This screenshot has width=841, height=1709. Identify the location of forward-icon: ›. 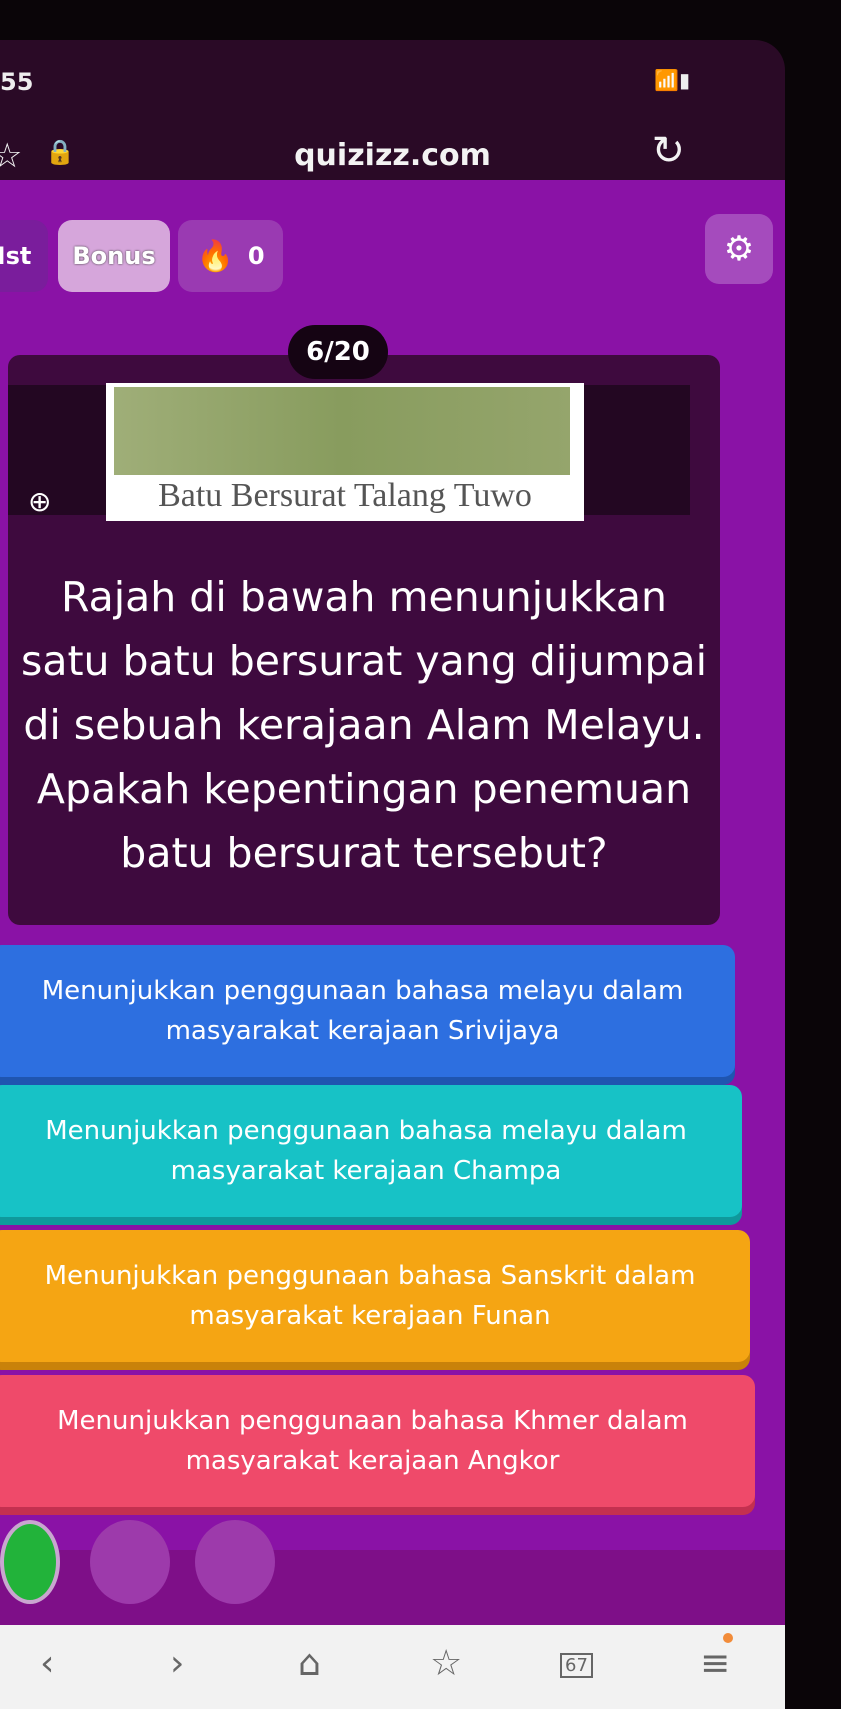
(177, 1663).